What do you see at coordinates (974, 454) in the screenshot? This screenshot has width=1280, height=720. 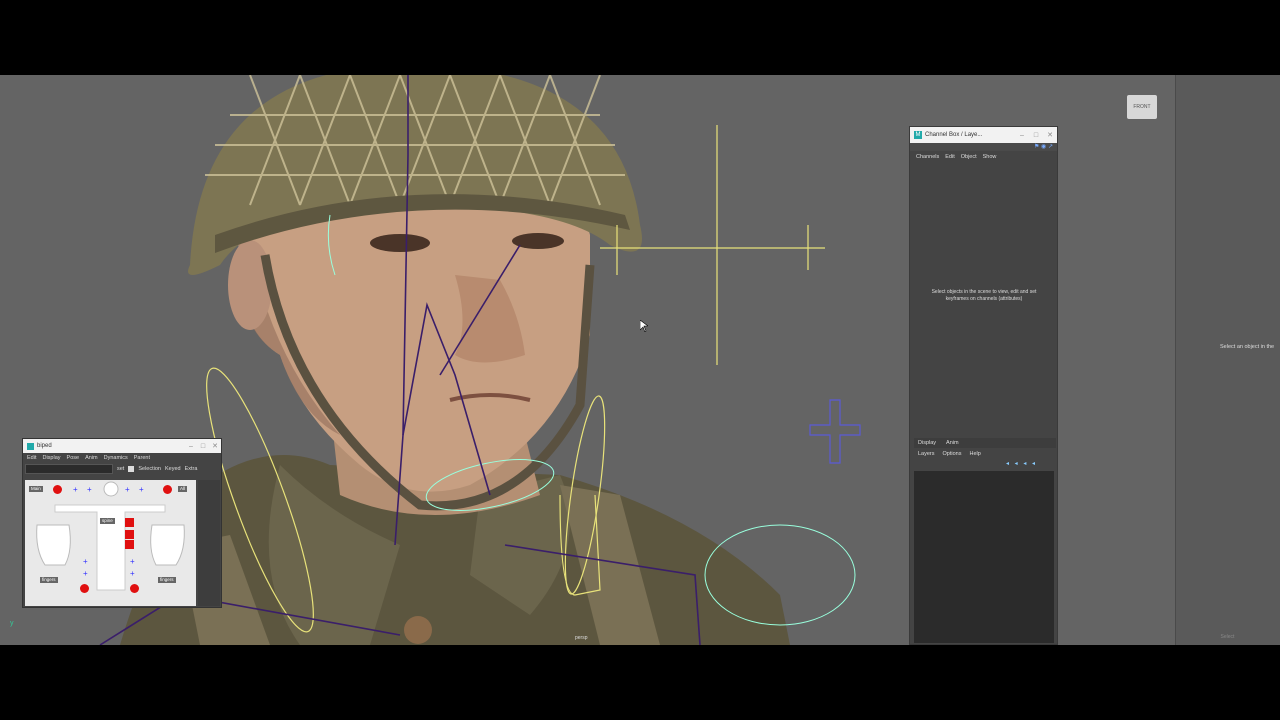 I see `menu-help: Help` at bounding box center [974, 454].